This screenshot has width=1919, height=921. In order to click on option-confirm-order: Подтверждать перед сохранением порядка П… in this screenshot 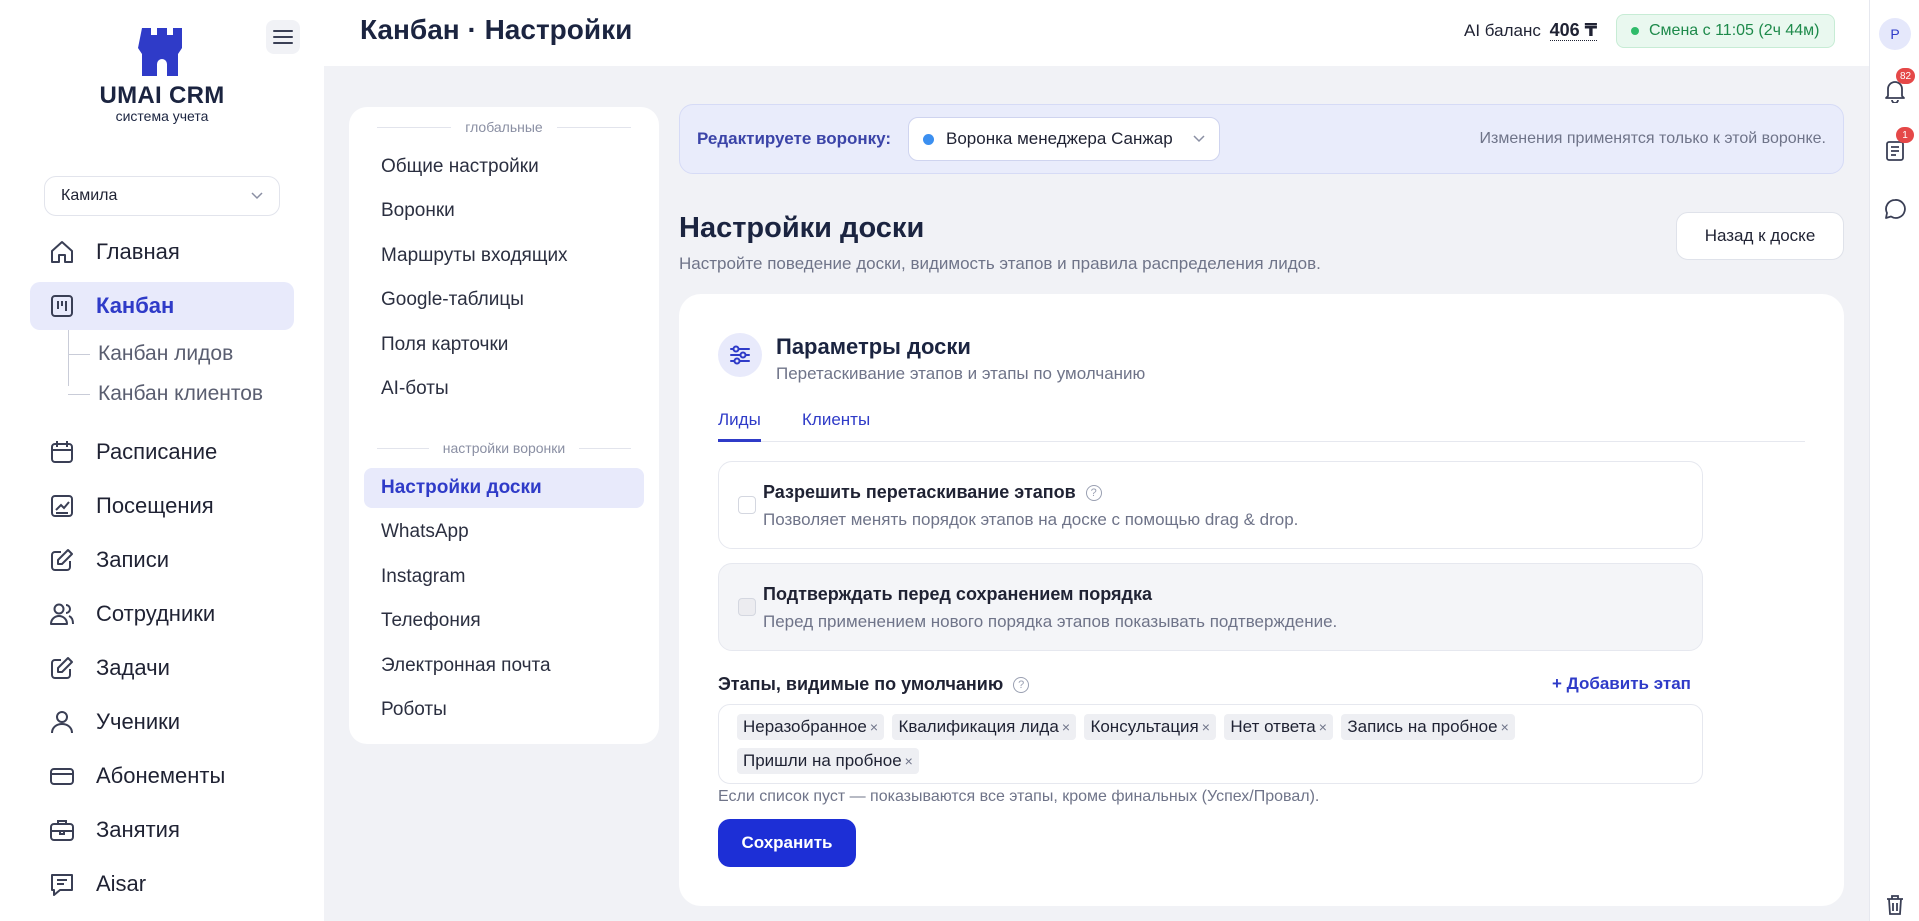, I will do `click(1210, 607)`.